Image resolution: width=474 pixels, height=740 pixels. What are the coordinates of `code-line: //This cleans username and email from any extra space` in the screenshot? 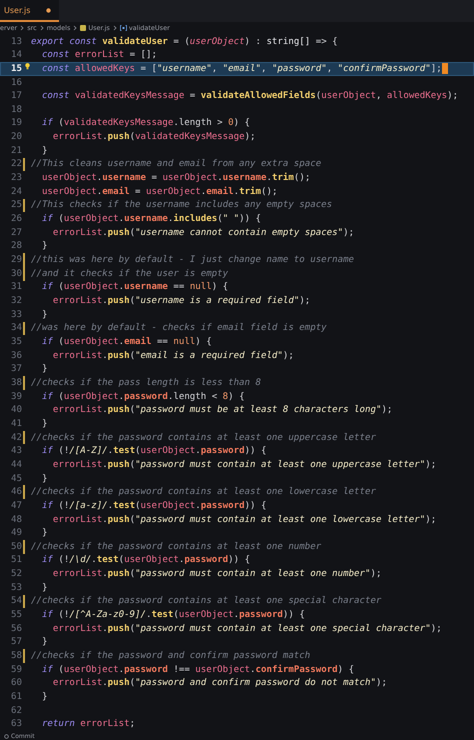 It's located at (176, 164).